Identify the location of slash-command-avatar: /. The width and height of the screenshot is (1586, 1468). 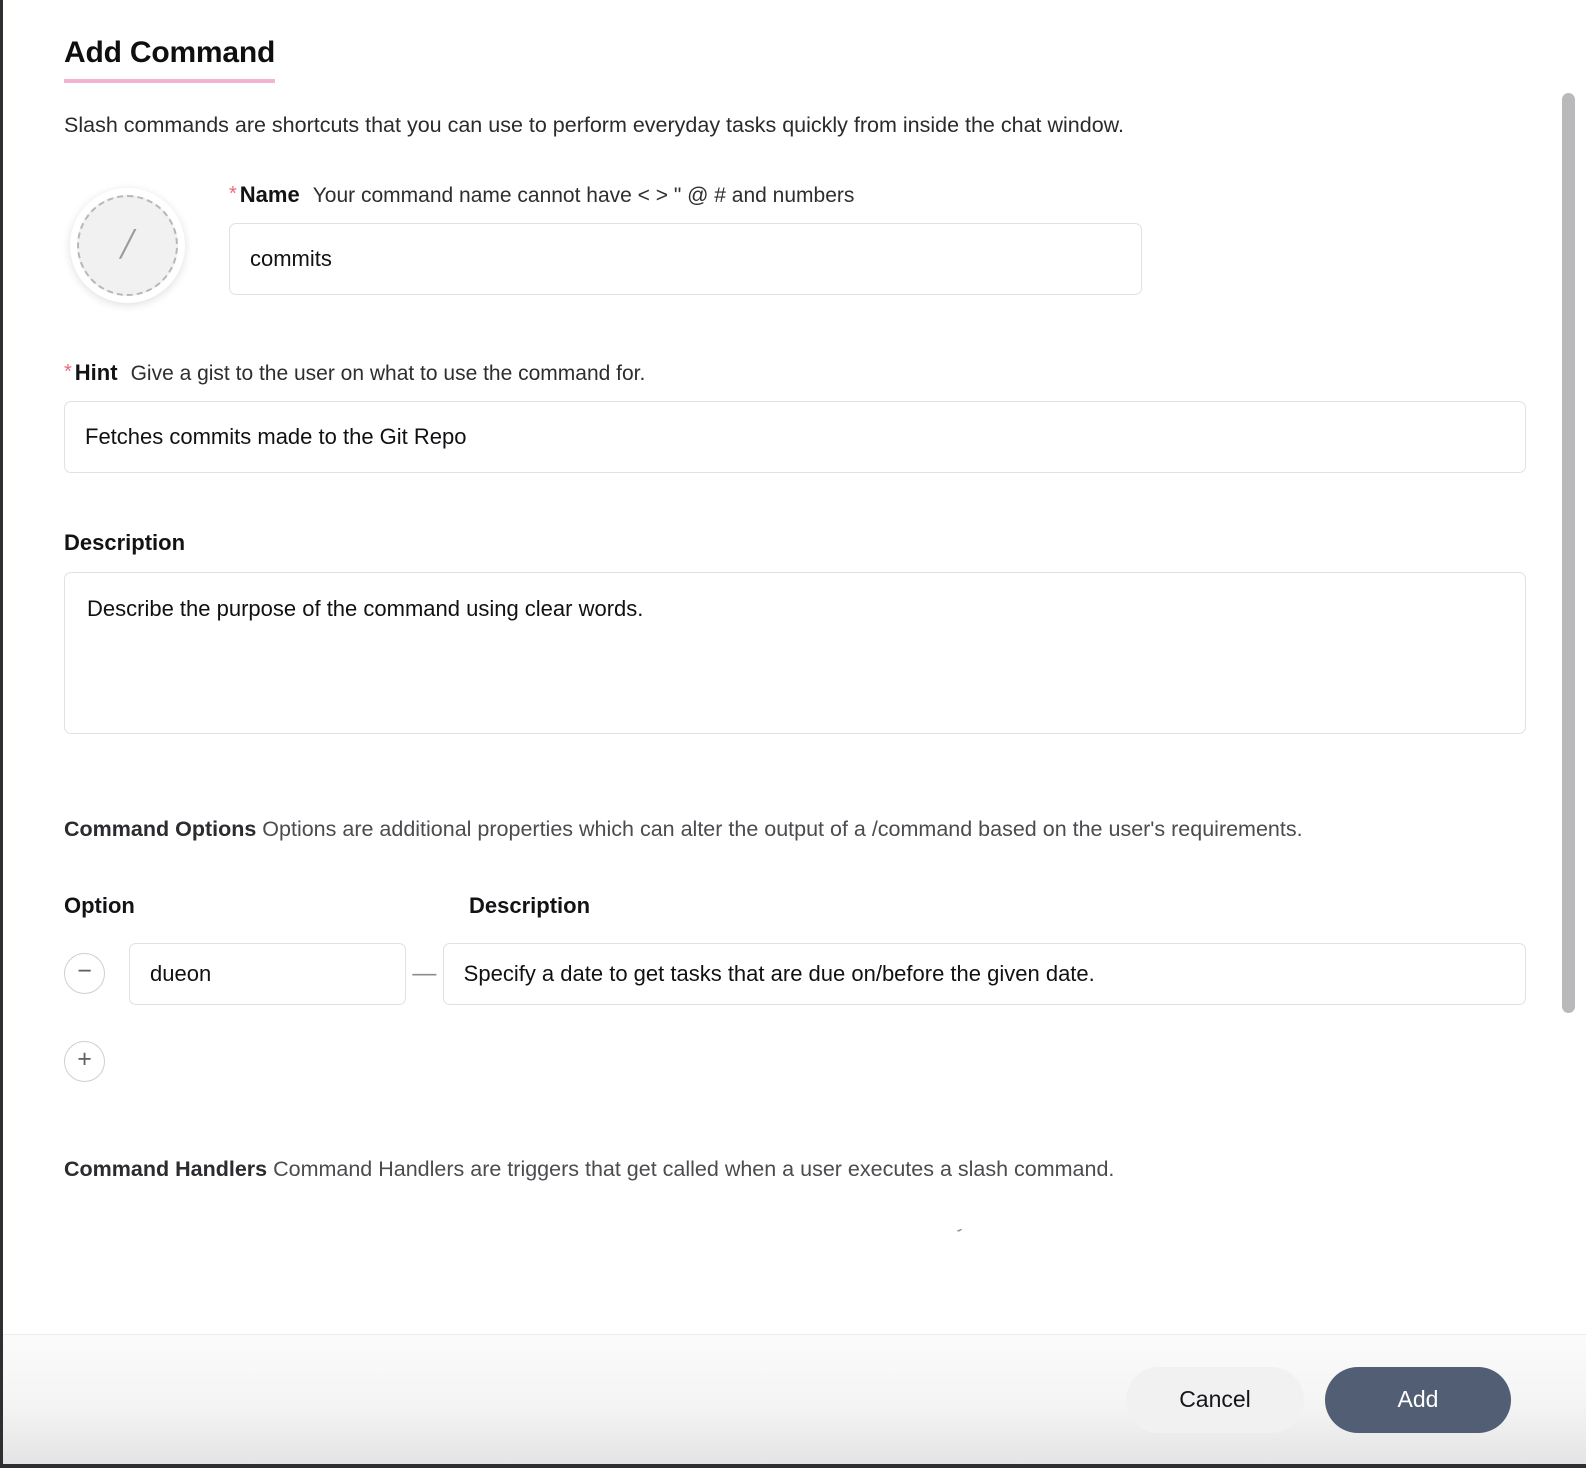
(127, 246).